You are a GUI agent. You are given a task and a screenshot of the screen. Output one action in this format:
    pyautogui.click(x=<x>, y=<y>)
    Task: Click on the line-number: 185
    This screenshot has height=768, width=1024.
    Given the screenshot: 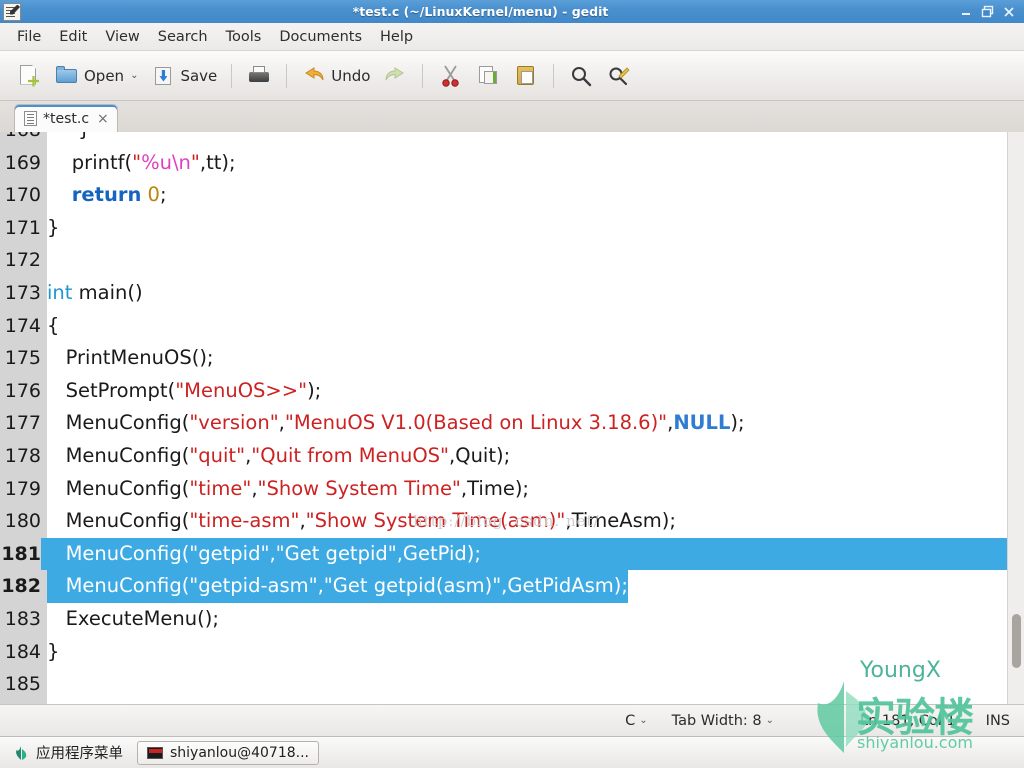 What is the action you would take?
    pyautogui.click(x=22, y=684)
    